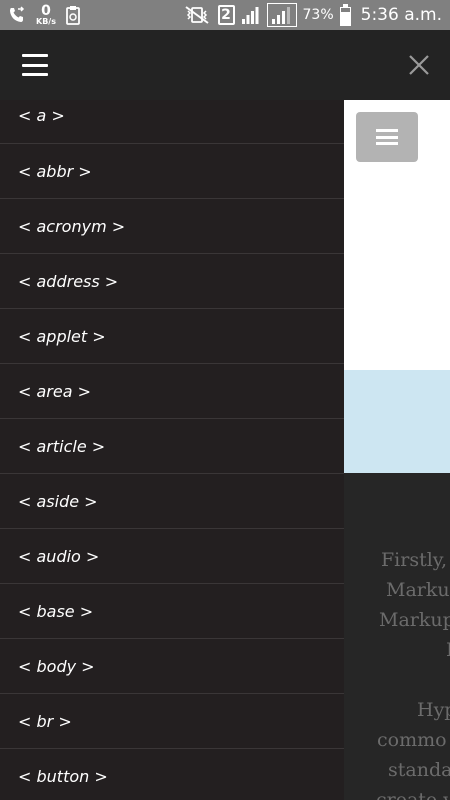 This screenshot has height=800, width=450. What do you see at coordinates (172, 611) in the screenshot?
I see `drawer-item-base: < base >` at bounding box center [172, 611].